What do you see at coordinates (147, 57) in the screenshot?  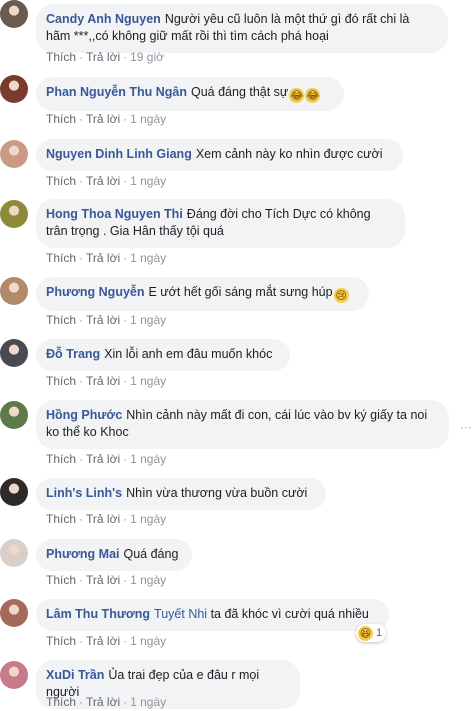 I see `comment-timestamp: 19 giờ` at bounding box center [147, 57].